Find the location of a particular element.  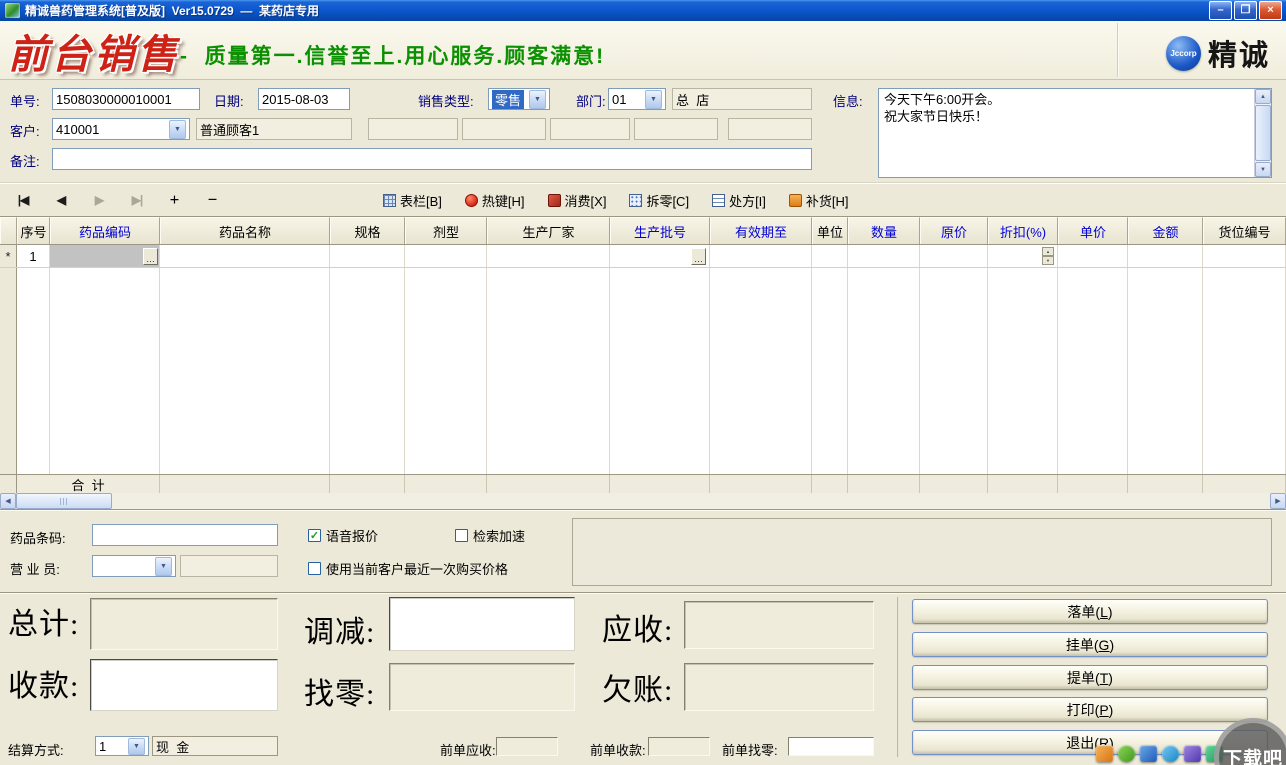

clerk-combo: ▼ is located at coordinates (134, 566).